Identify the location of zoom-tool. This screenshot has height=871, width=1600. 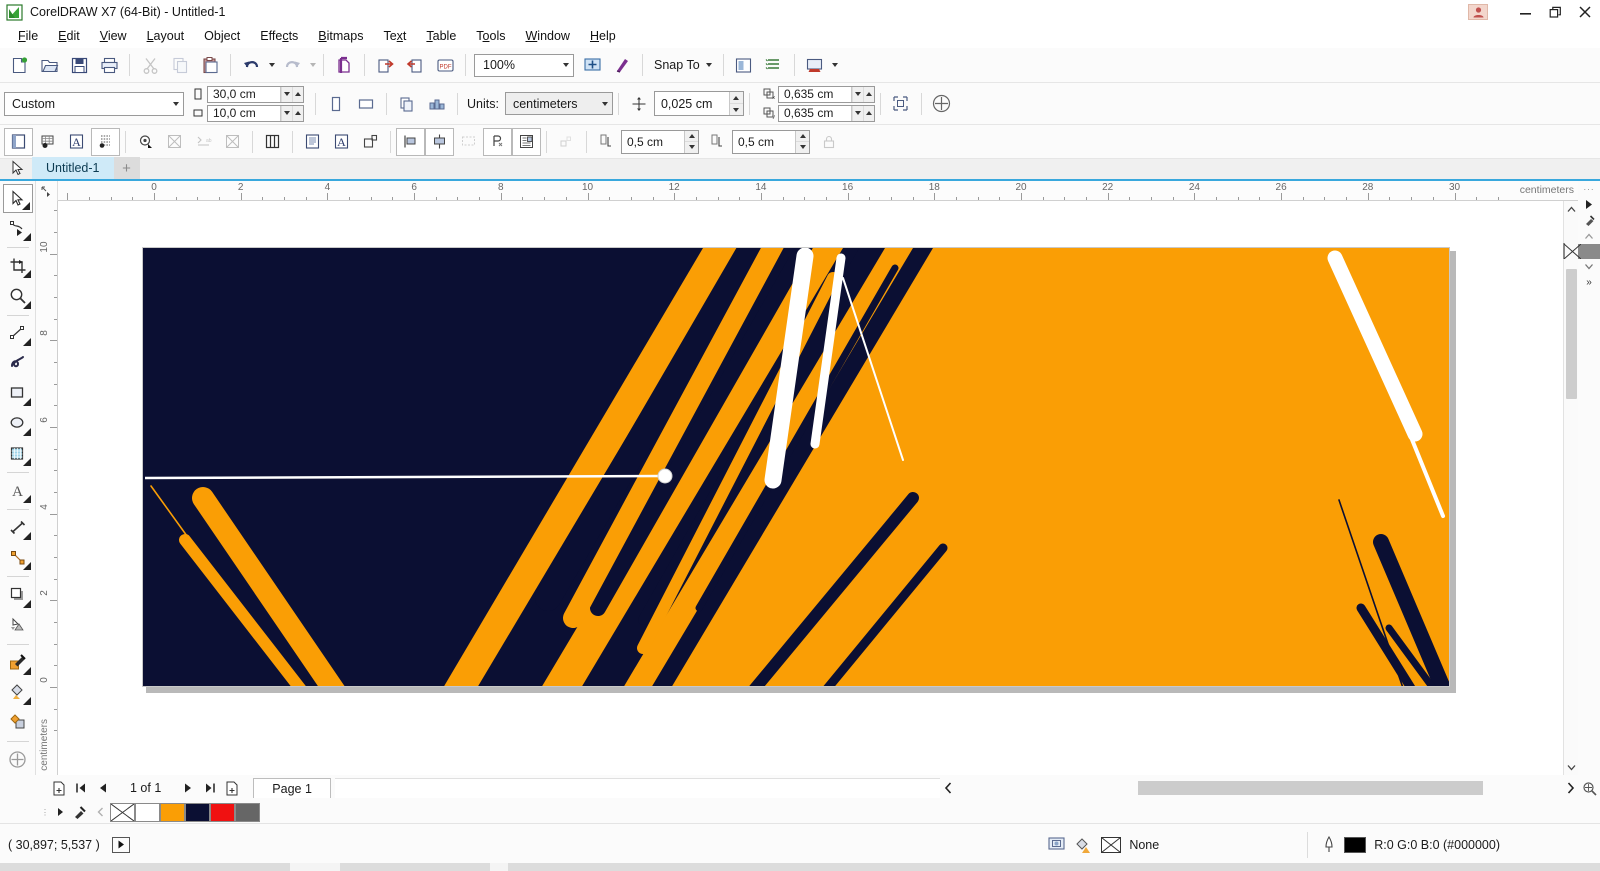
(18, 295).